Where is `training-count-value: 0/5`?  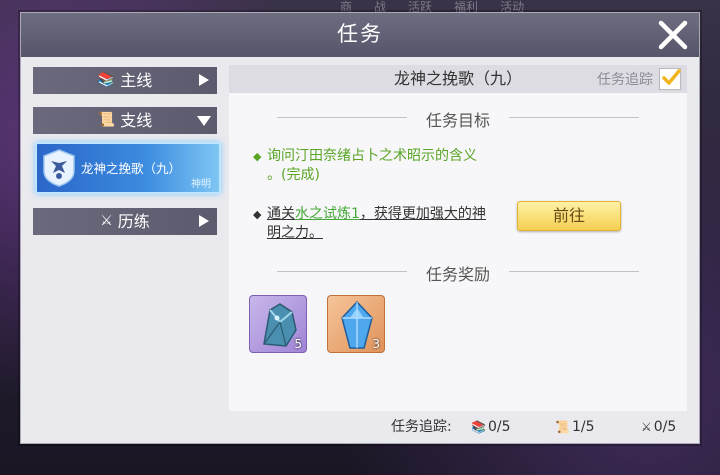 training-count-value: 0/5 is located at coordinates (665, 427).